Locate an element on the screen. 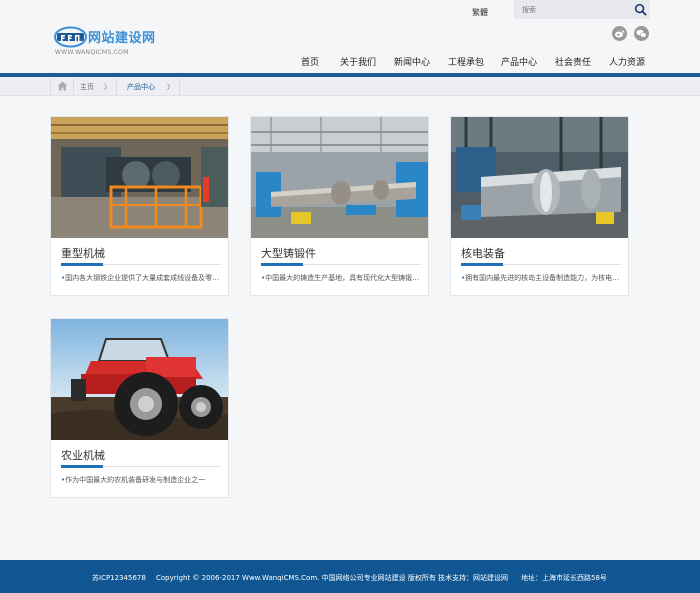 The height and width of the screenshot is (593, 700). product-title: 核电装备 is located at coordinates (483, 253).